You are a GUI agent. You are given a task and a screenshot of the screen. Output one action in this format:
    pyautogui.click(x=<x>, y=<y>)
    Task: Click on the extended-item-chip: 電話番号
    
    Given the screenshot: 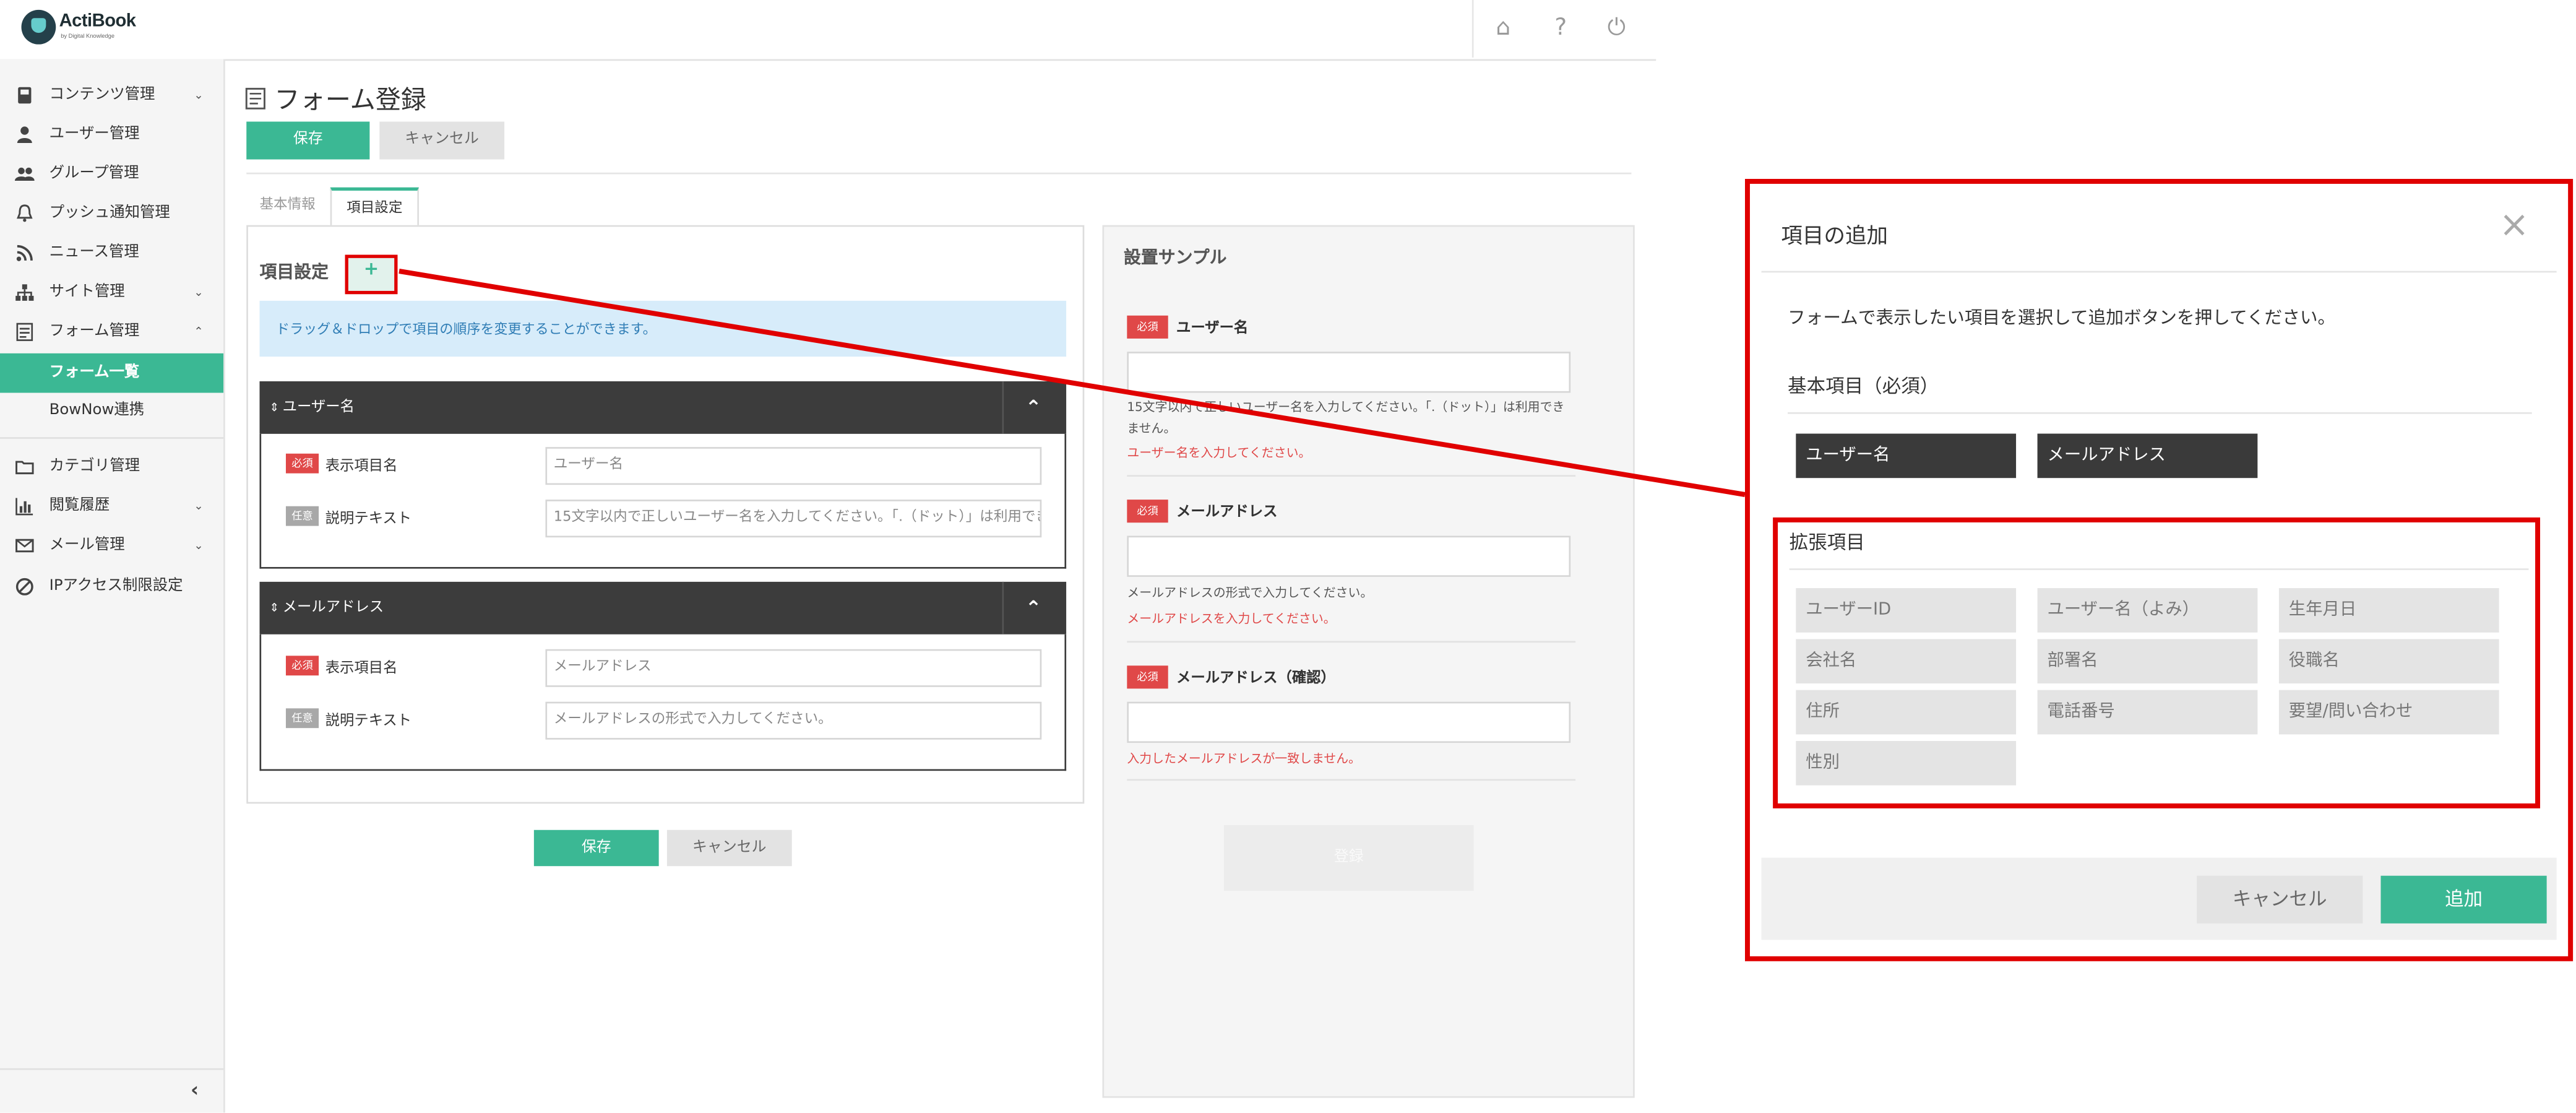 What is the action you would take?
    pyautogui.click(x=2147, y=712)
    